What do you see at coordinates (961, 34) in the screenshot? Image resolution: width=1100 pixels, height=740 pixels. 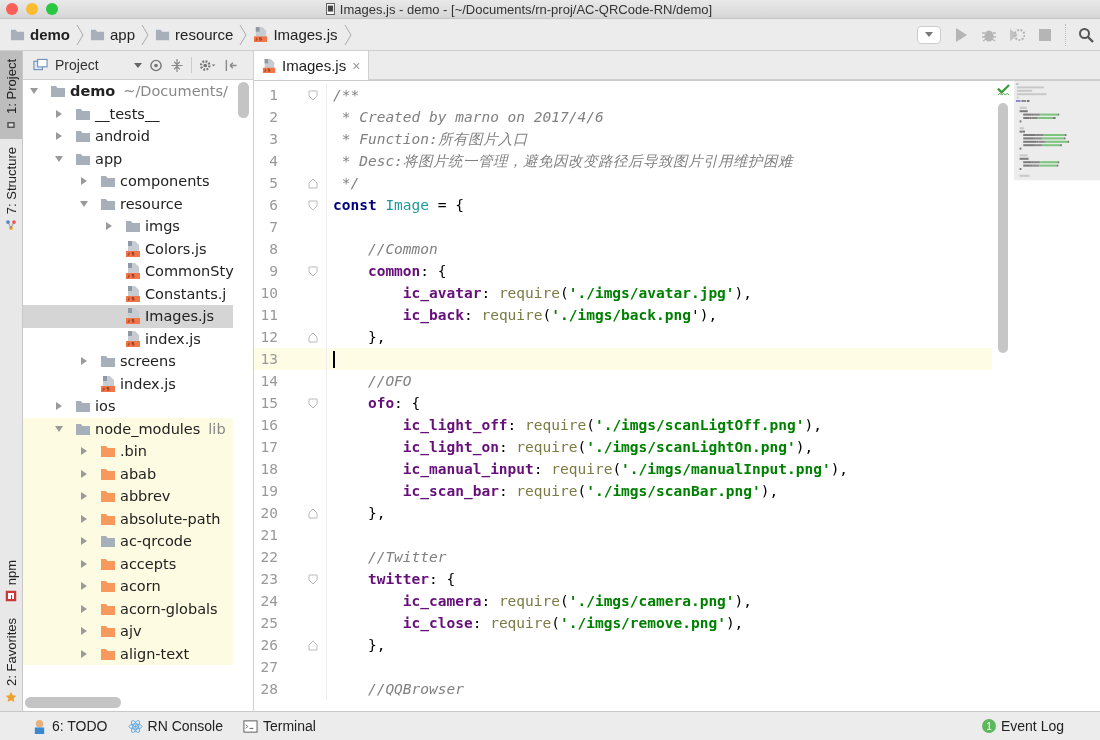 I see `run-icon` at bounding box center [961, 34].